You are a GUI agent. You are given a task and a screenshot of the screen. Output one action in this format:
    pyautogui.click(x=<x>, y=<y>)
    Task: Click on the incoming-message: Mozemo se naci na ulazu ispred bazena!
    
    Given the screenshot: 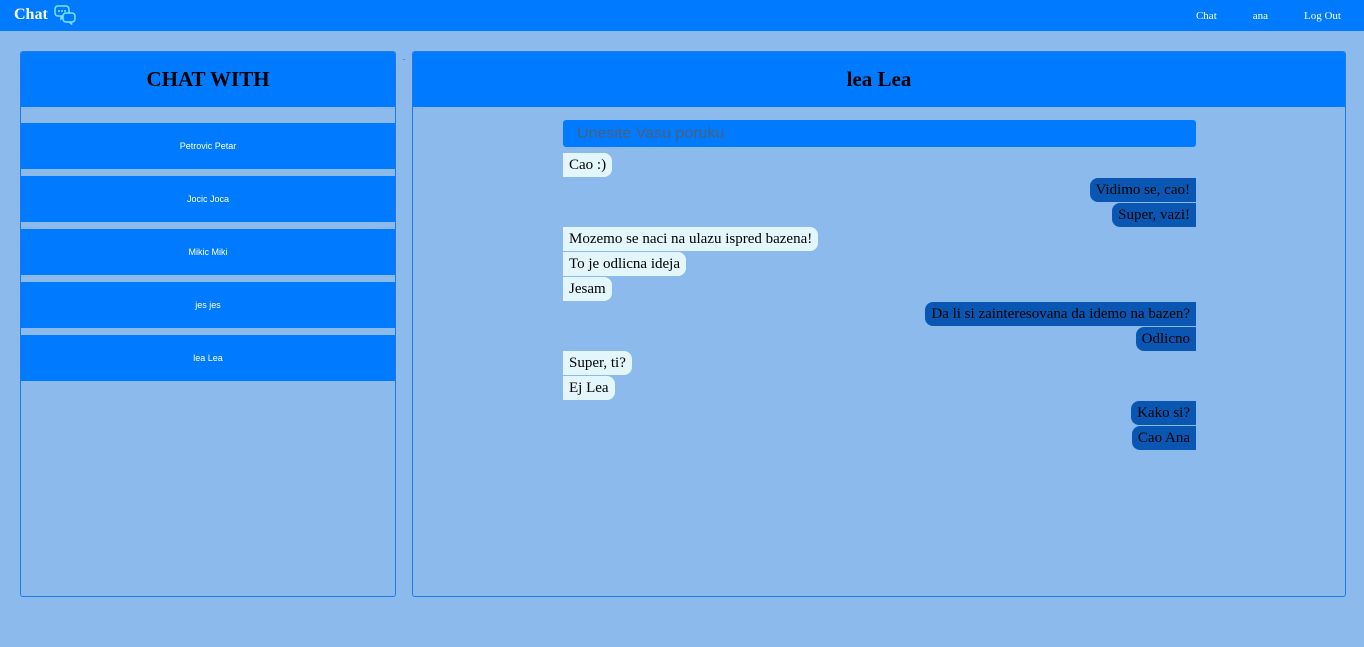 What is the action you would take?
    pyautogui.click(x=691, y=239)
    